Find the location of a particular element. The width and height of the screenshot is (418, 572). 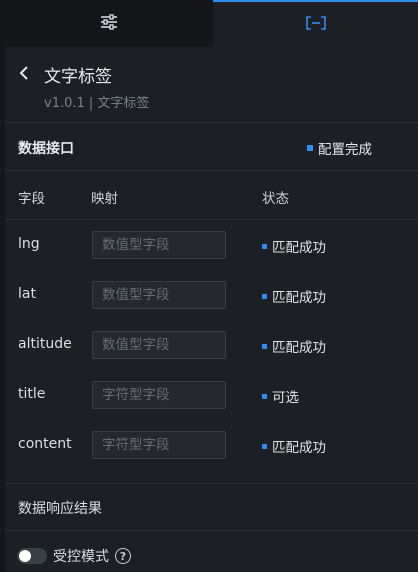

data-interface-title: 数据接口 is located at coordinates (46, 149).